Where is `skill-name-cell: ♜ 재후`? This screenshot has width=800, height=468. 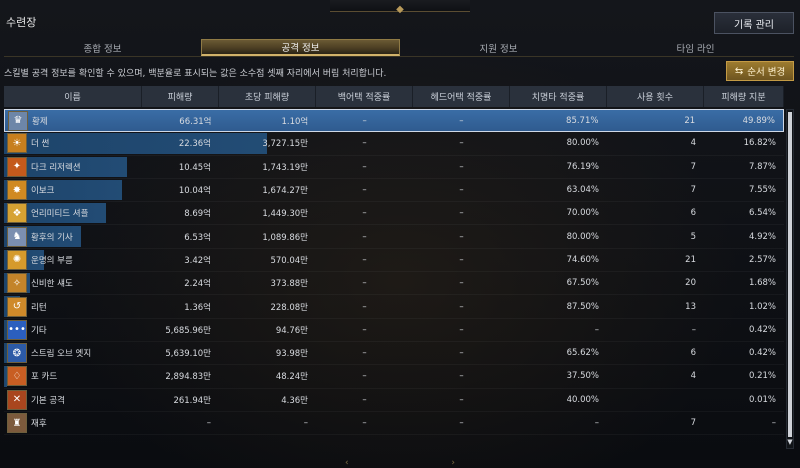
skill-name-cell: ♜ 재후 is located at coordinates (73, 423).